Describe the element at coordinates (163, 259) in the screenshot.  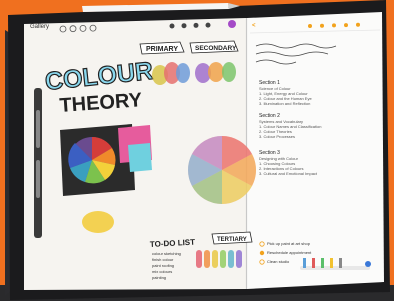
I see `todo-item: finish colour` at that location.